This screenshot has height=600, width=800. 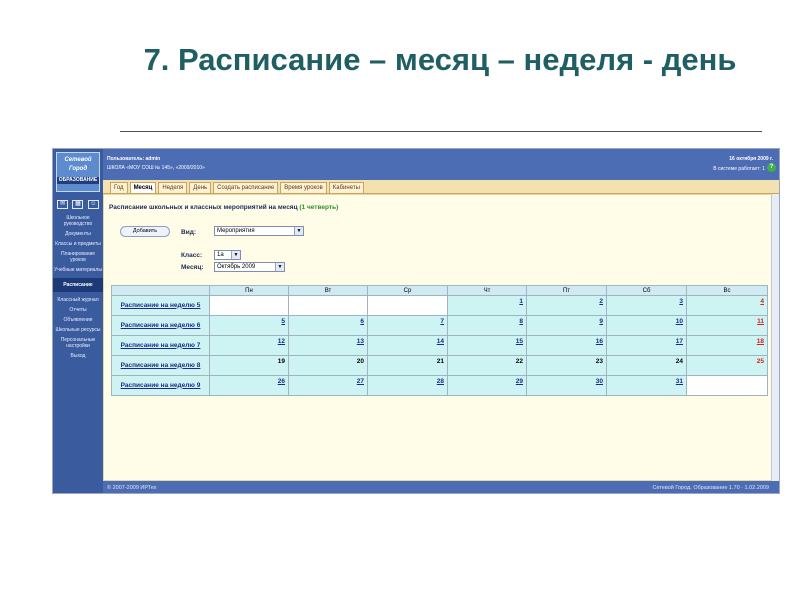 I want to click on week-schedule-link: Расписание на неделю 8, so click(x=160, y=365).